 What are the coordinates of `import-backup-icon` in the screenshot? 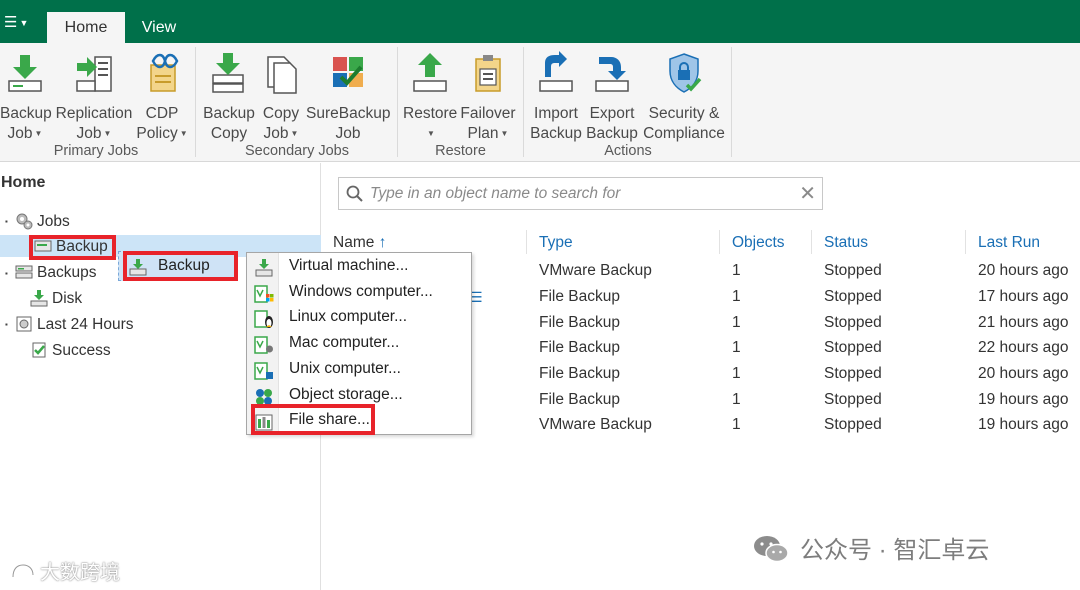 It's located at (556, 71).